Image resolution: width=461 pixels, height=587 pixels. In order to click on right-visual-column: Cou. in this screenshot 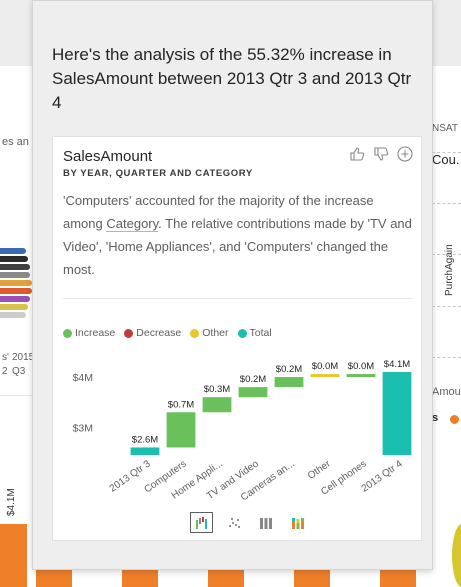, I will do `click(446, 159)`.